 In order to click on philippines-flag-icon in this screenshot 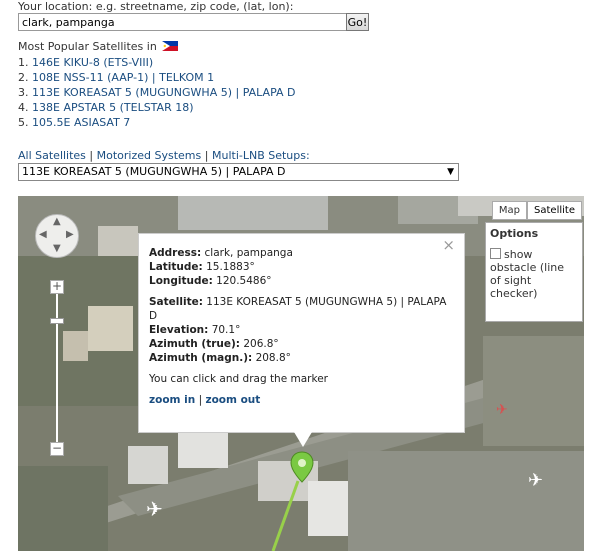, I will do `click(170, 46)`.